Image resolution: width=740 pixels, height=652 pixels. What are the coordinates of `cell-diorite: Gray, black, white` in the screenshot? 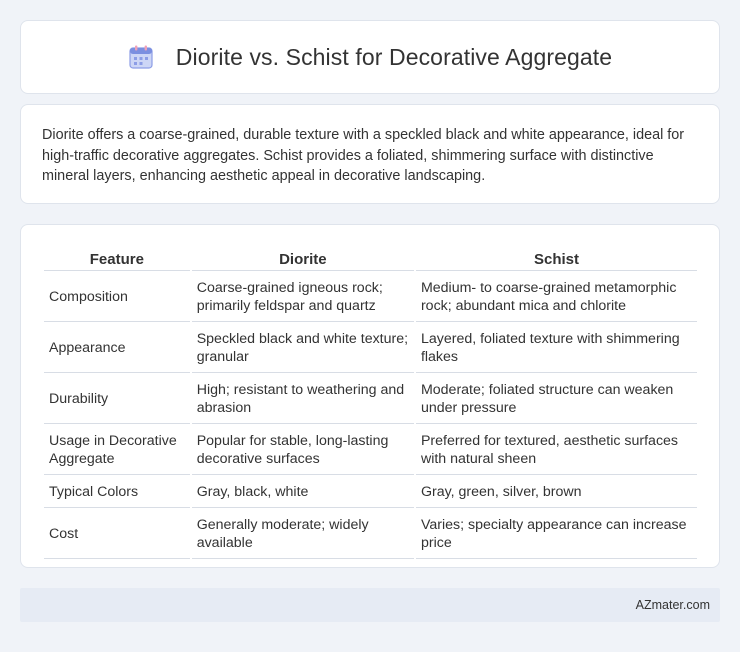 It's located at (302, 492).